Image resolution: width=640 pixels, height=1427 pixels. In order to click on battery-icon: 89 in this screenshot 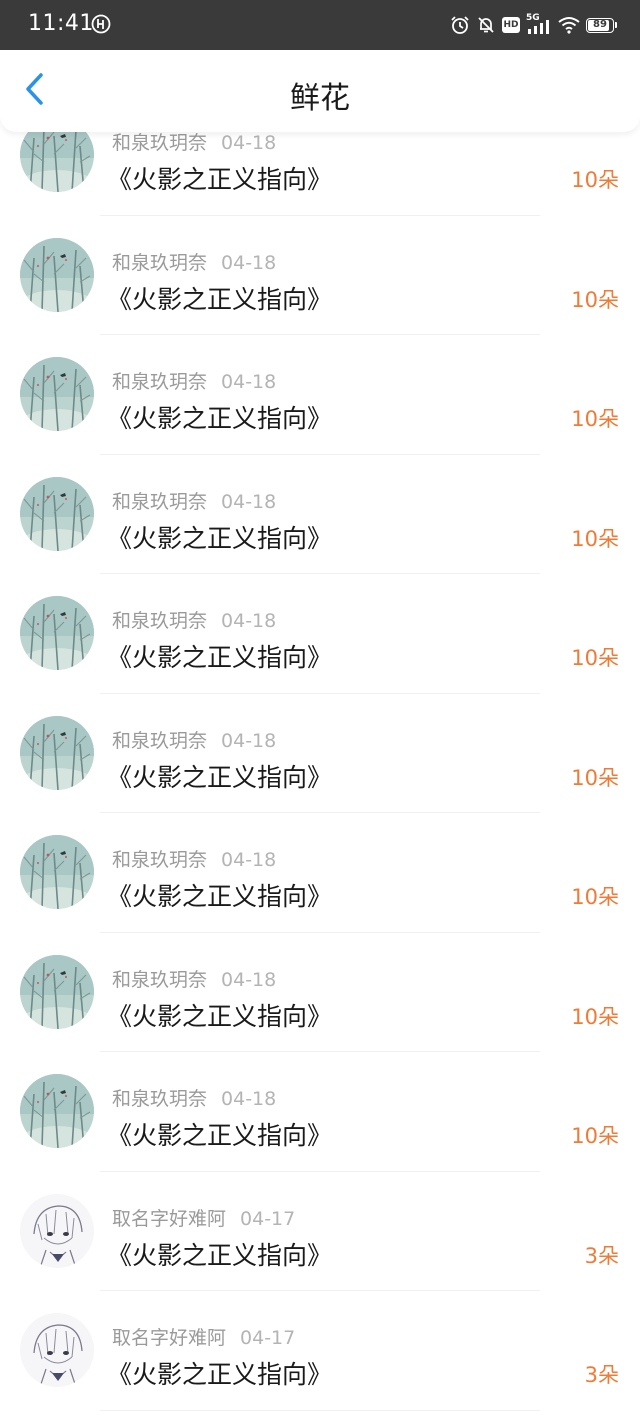, I will do `click(601, 25)`.